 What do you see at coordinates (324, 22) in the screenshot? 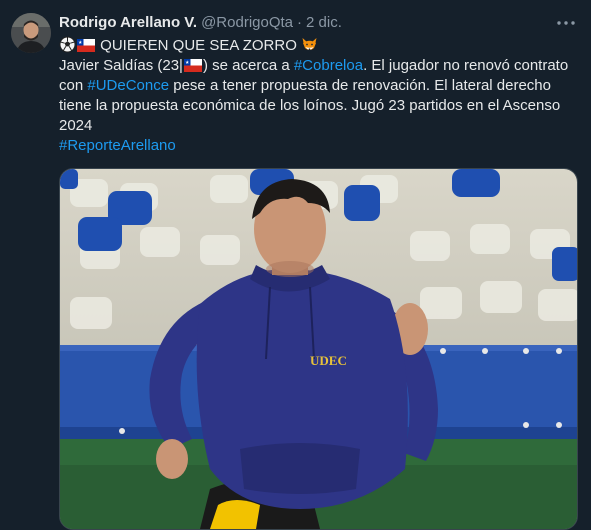
I see `tweet-date: 2 dic.` at bounding box center [324, 22].